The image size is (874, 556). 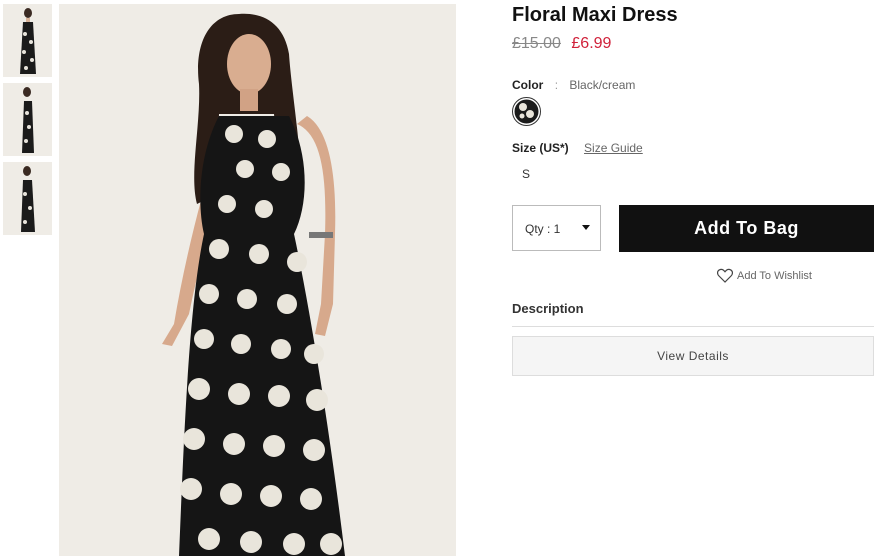 What do you see at coordinates (693, 356) in the screenshot?
I see `view-details-button: View Details` at bounding box center [693, 356].